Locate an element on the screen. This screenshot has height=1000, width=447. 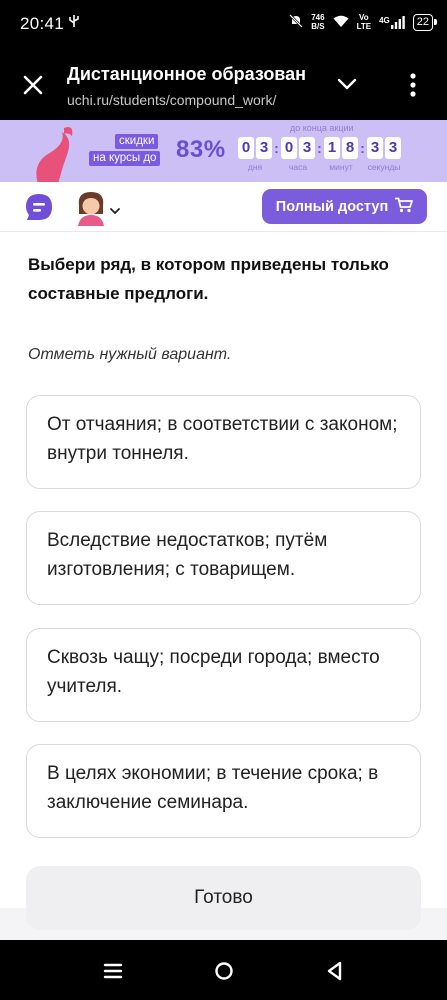
instruction-hint: Отметь нужный вариант. is located at coordinates (130, 354).